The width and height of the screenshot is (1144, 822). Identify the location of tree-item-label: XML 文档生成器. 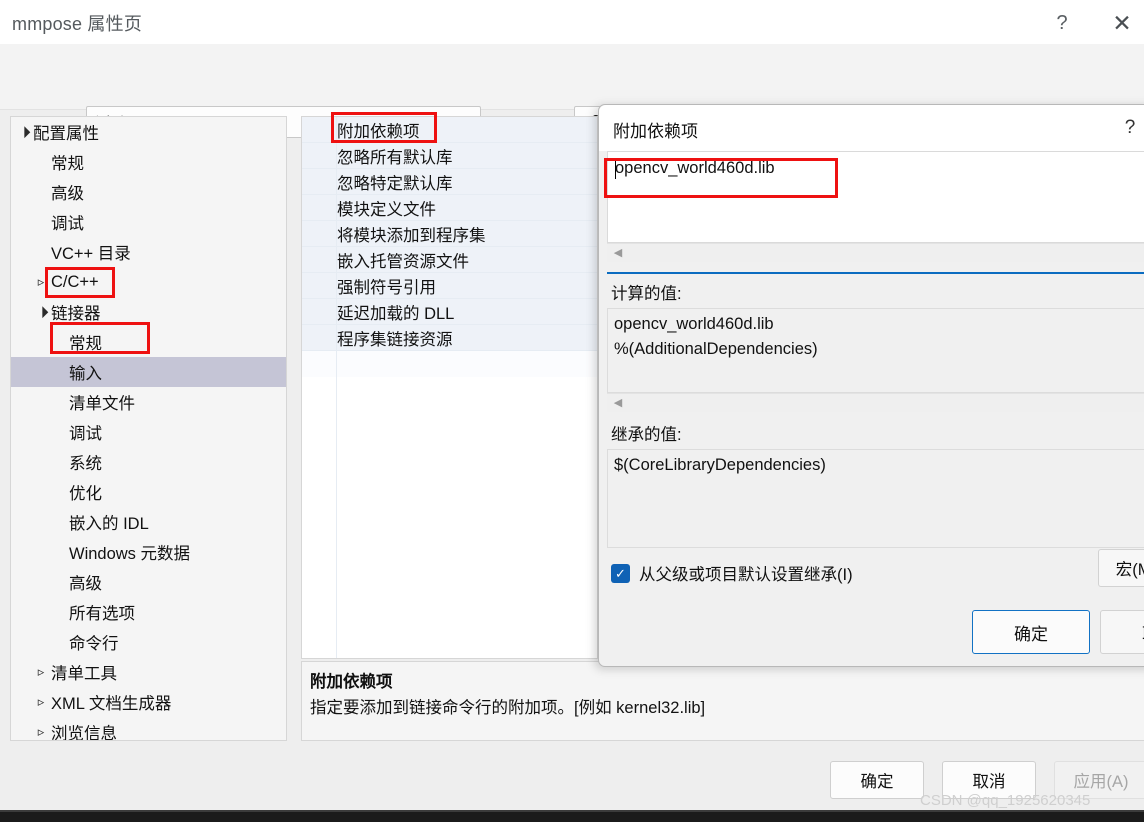
(111, 704).